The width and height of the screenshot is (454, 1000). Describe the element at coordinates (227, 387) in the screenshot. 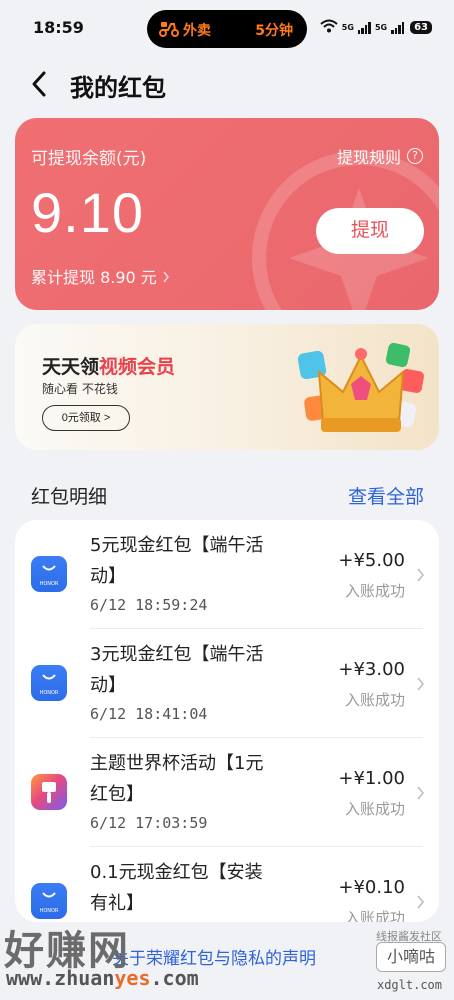

I see `video-membership-banner: 天天领视频会员 随心看 不花钱 0元领取 >` at that location.